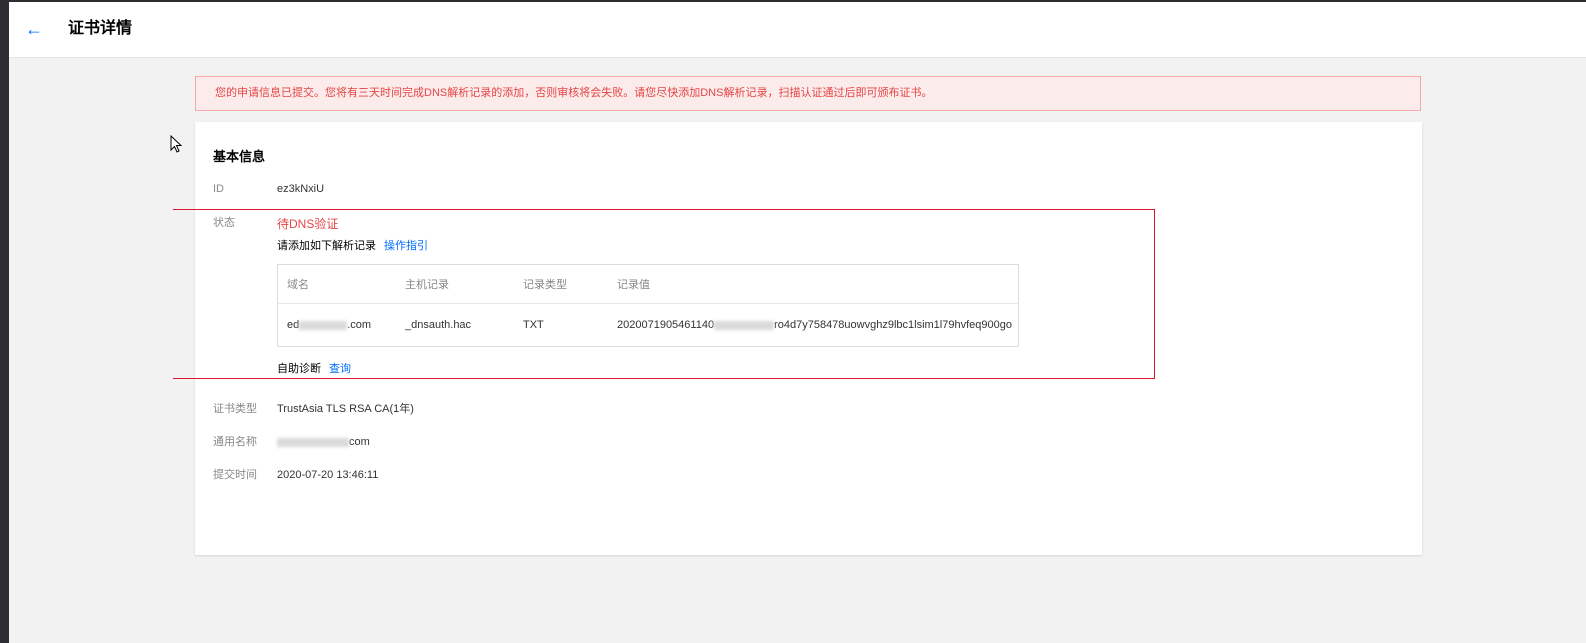  I want to click on submit-time-label: 提交时间, so click(235, 475).